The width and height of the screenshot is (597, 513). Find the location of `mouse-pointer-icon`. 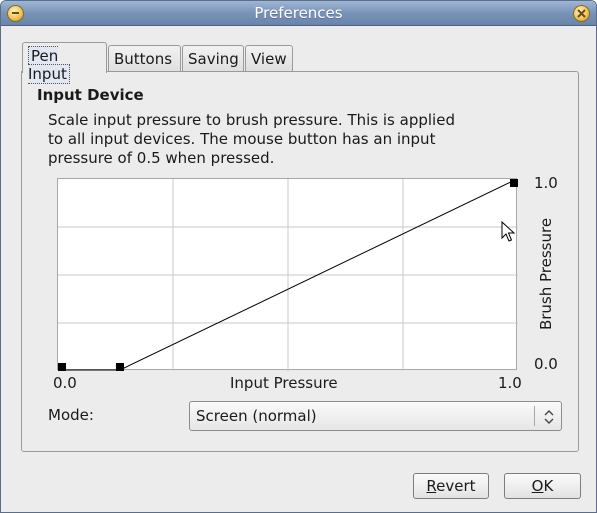

mouse-pointer-icon is located at coordinates (508, 233).